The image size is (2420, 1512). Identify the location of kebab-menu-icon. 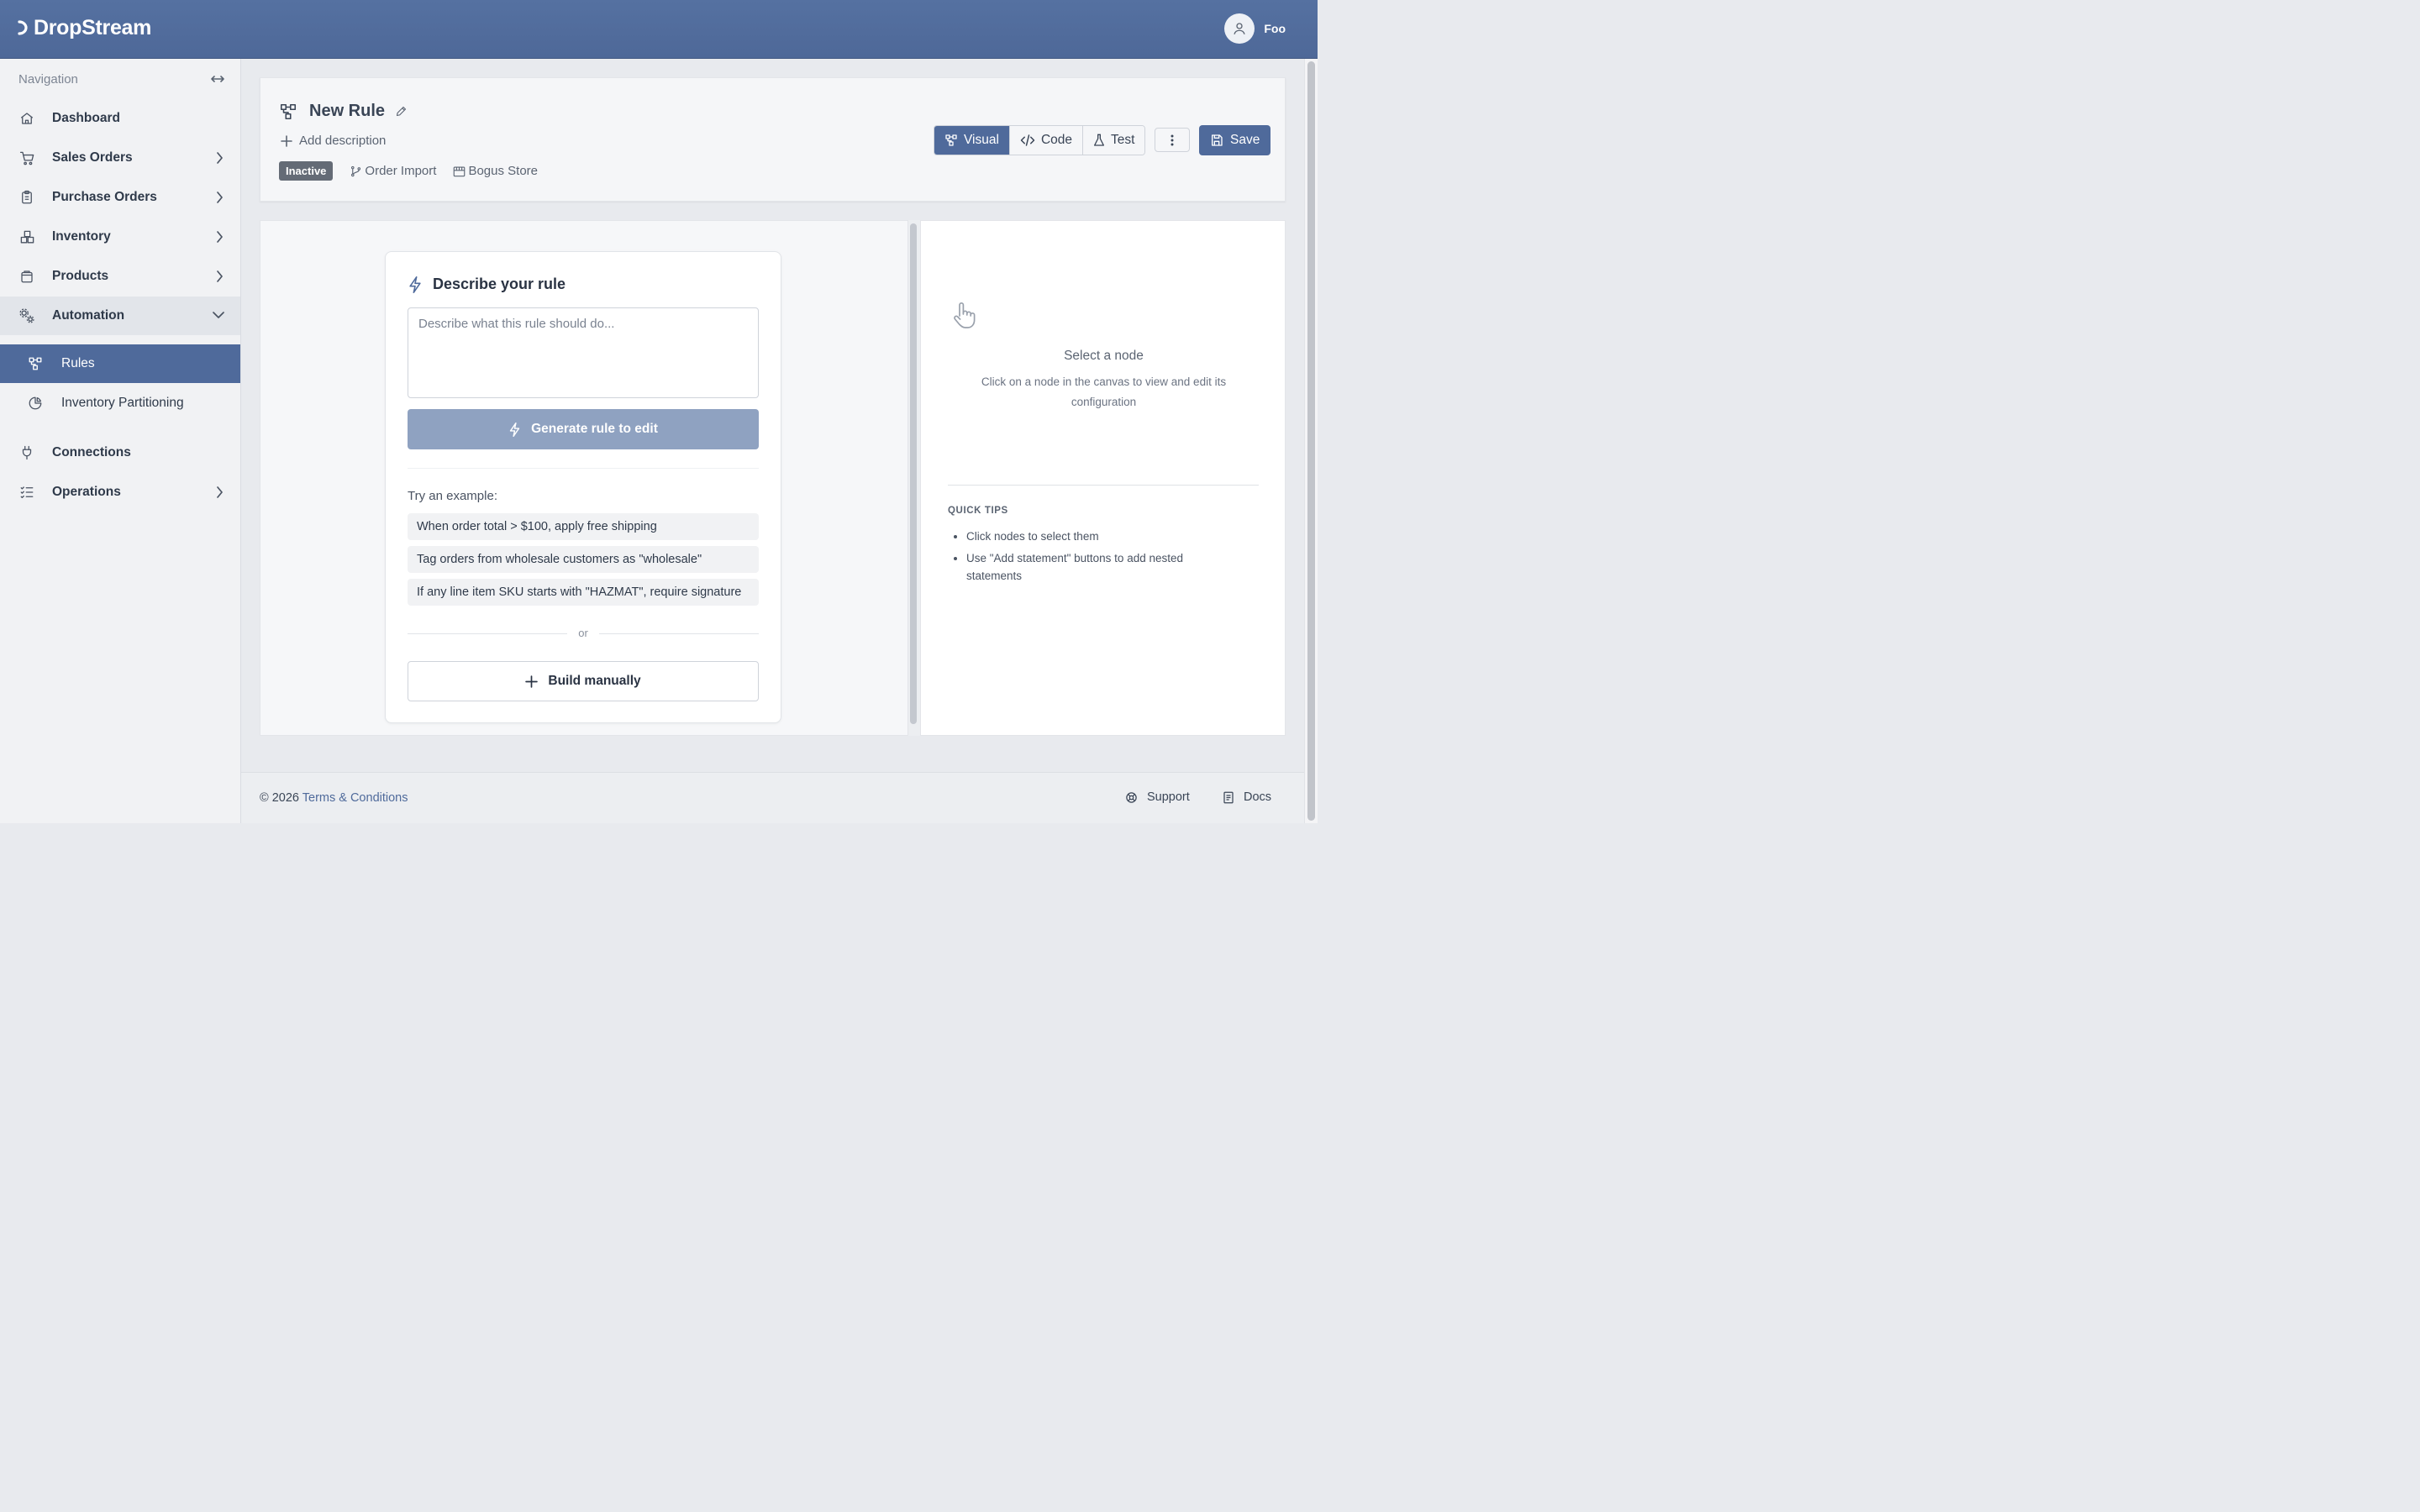
(1172, 139).